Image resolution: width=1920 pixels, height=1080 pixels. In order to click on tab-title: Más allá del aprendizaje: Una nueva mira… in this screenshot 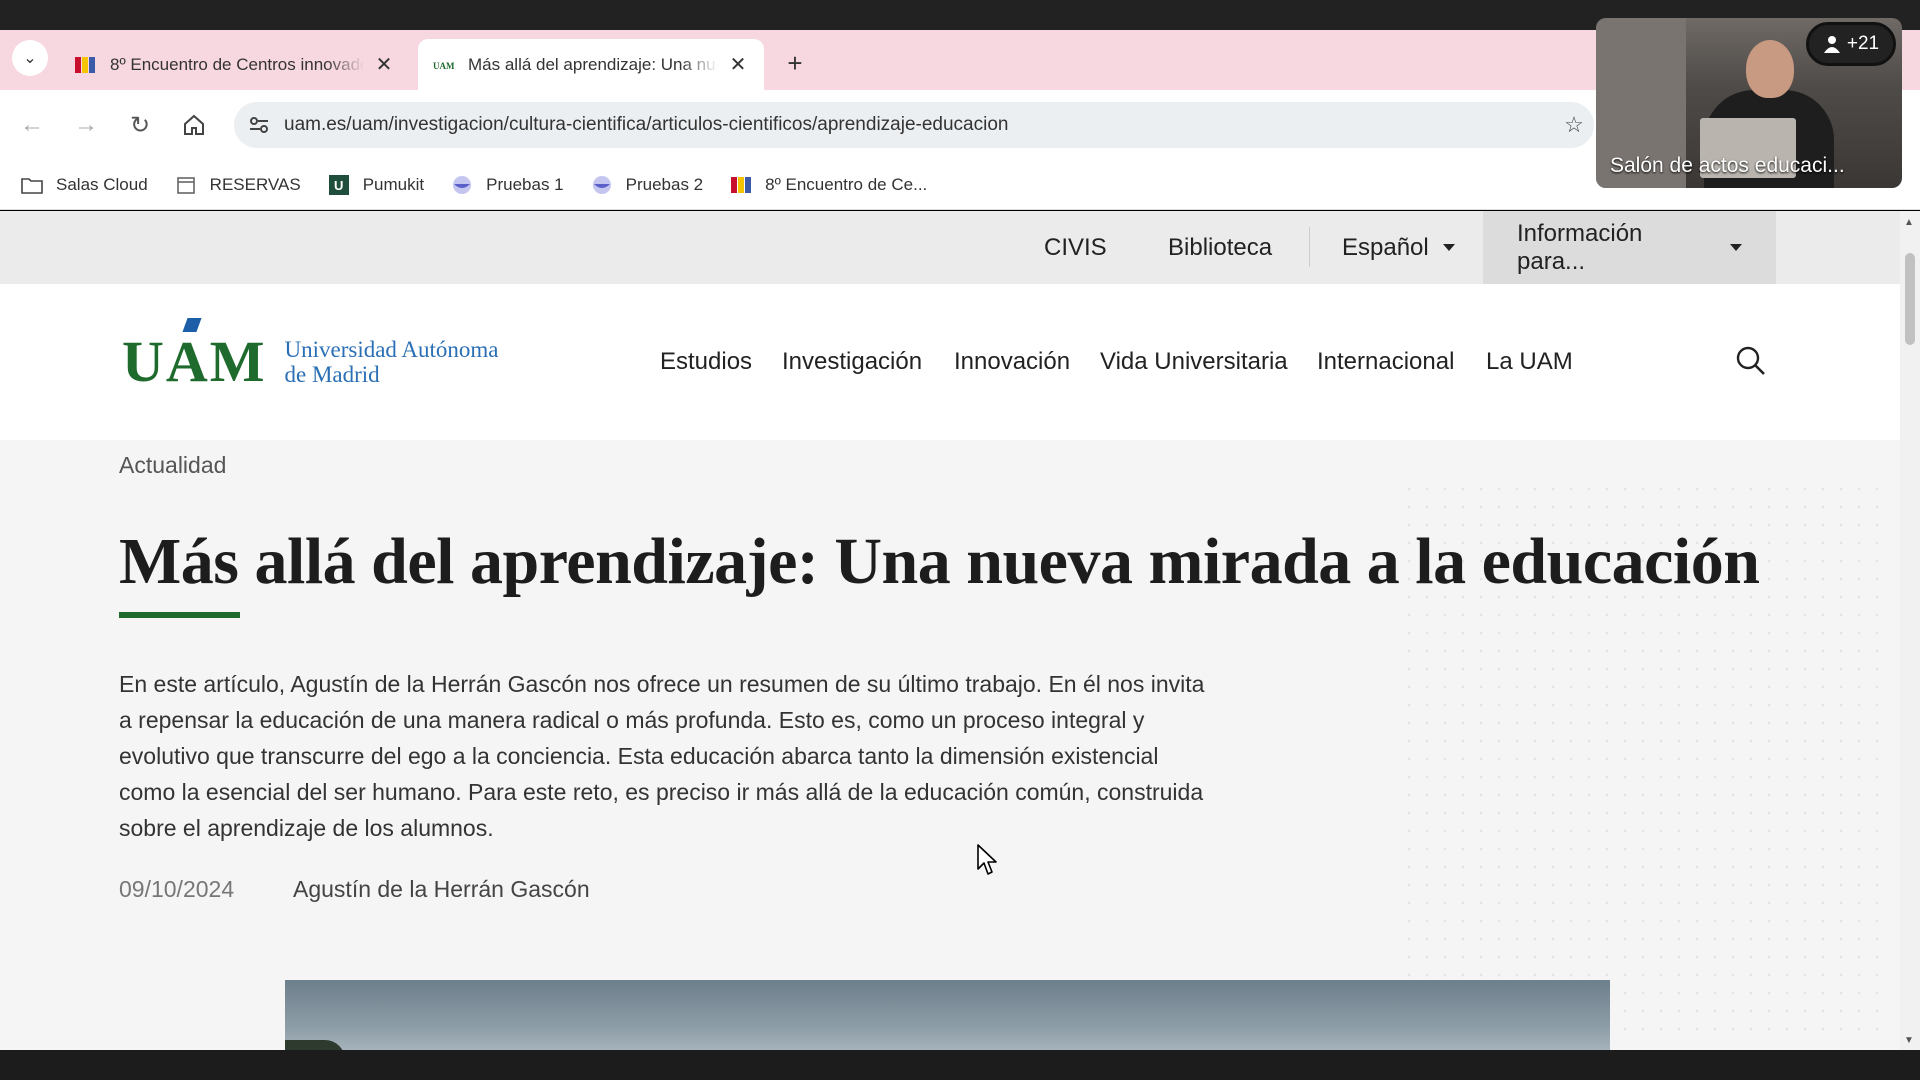, I will do `click(593, 64)`.